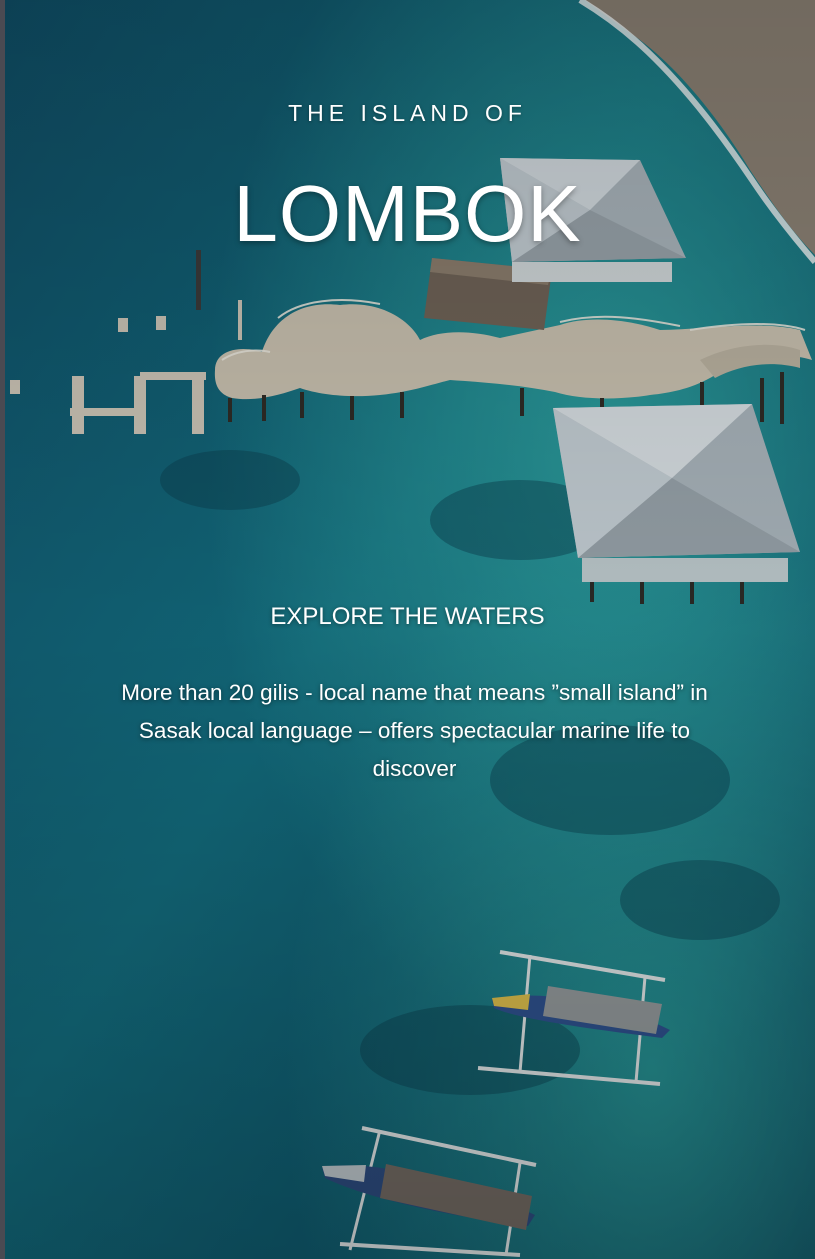  Describe the element at coordinates (407, 113) in the screenshot. I see `kicker-text: THE ISLAND OF` at that location.